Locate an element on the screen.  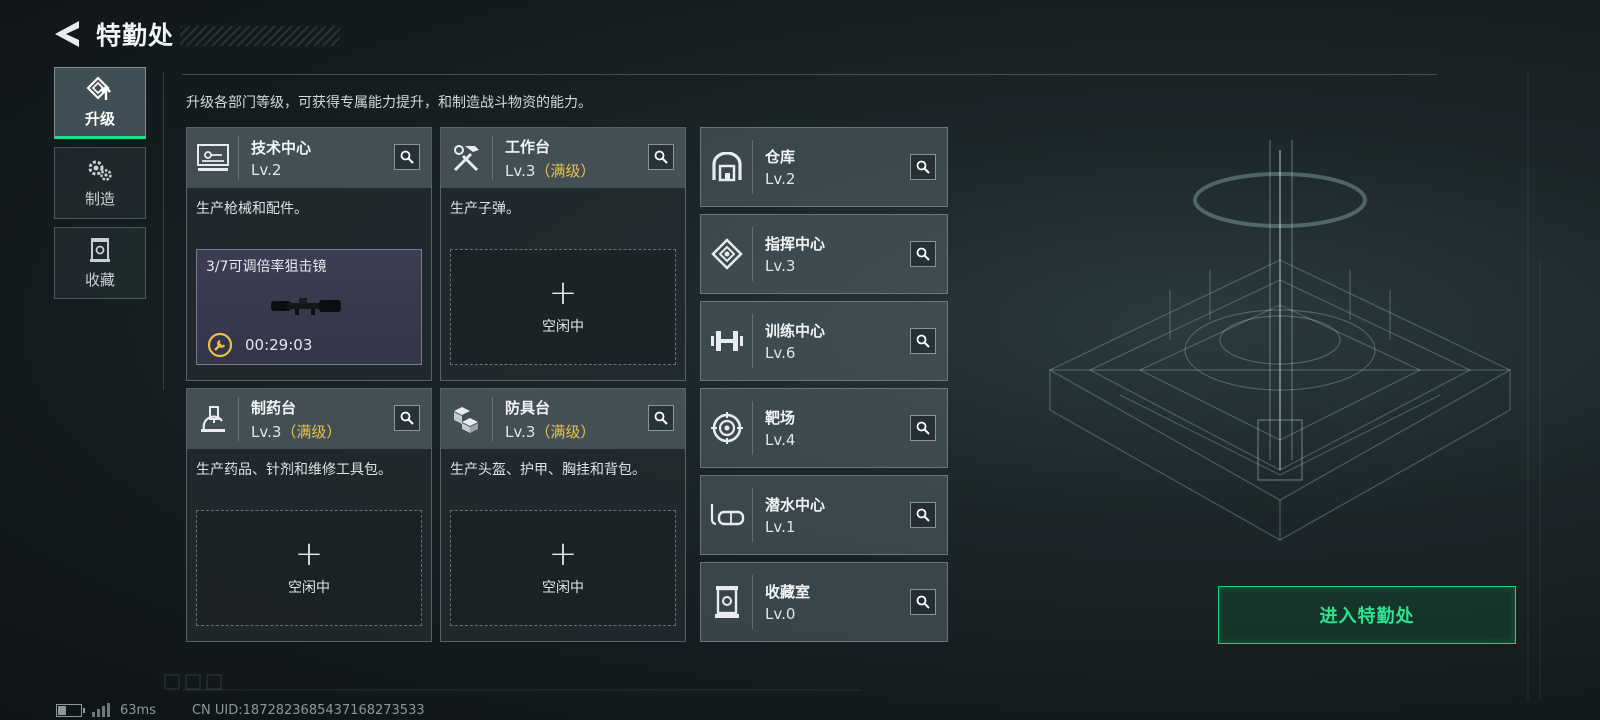
diving-mask-icon is located at coordinates (727, 515).